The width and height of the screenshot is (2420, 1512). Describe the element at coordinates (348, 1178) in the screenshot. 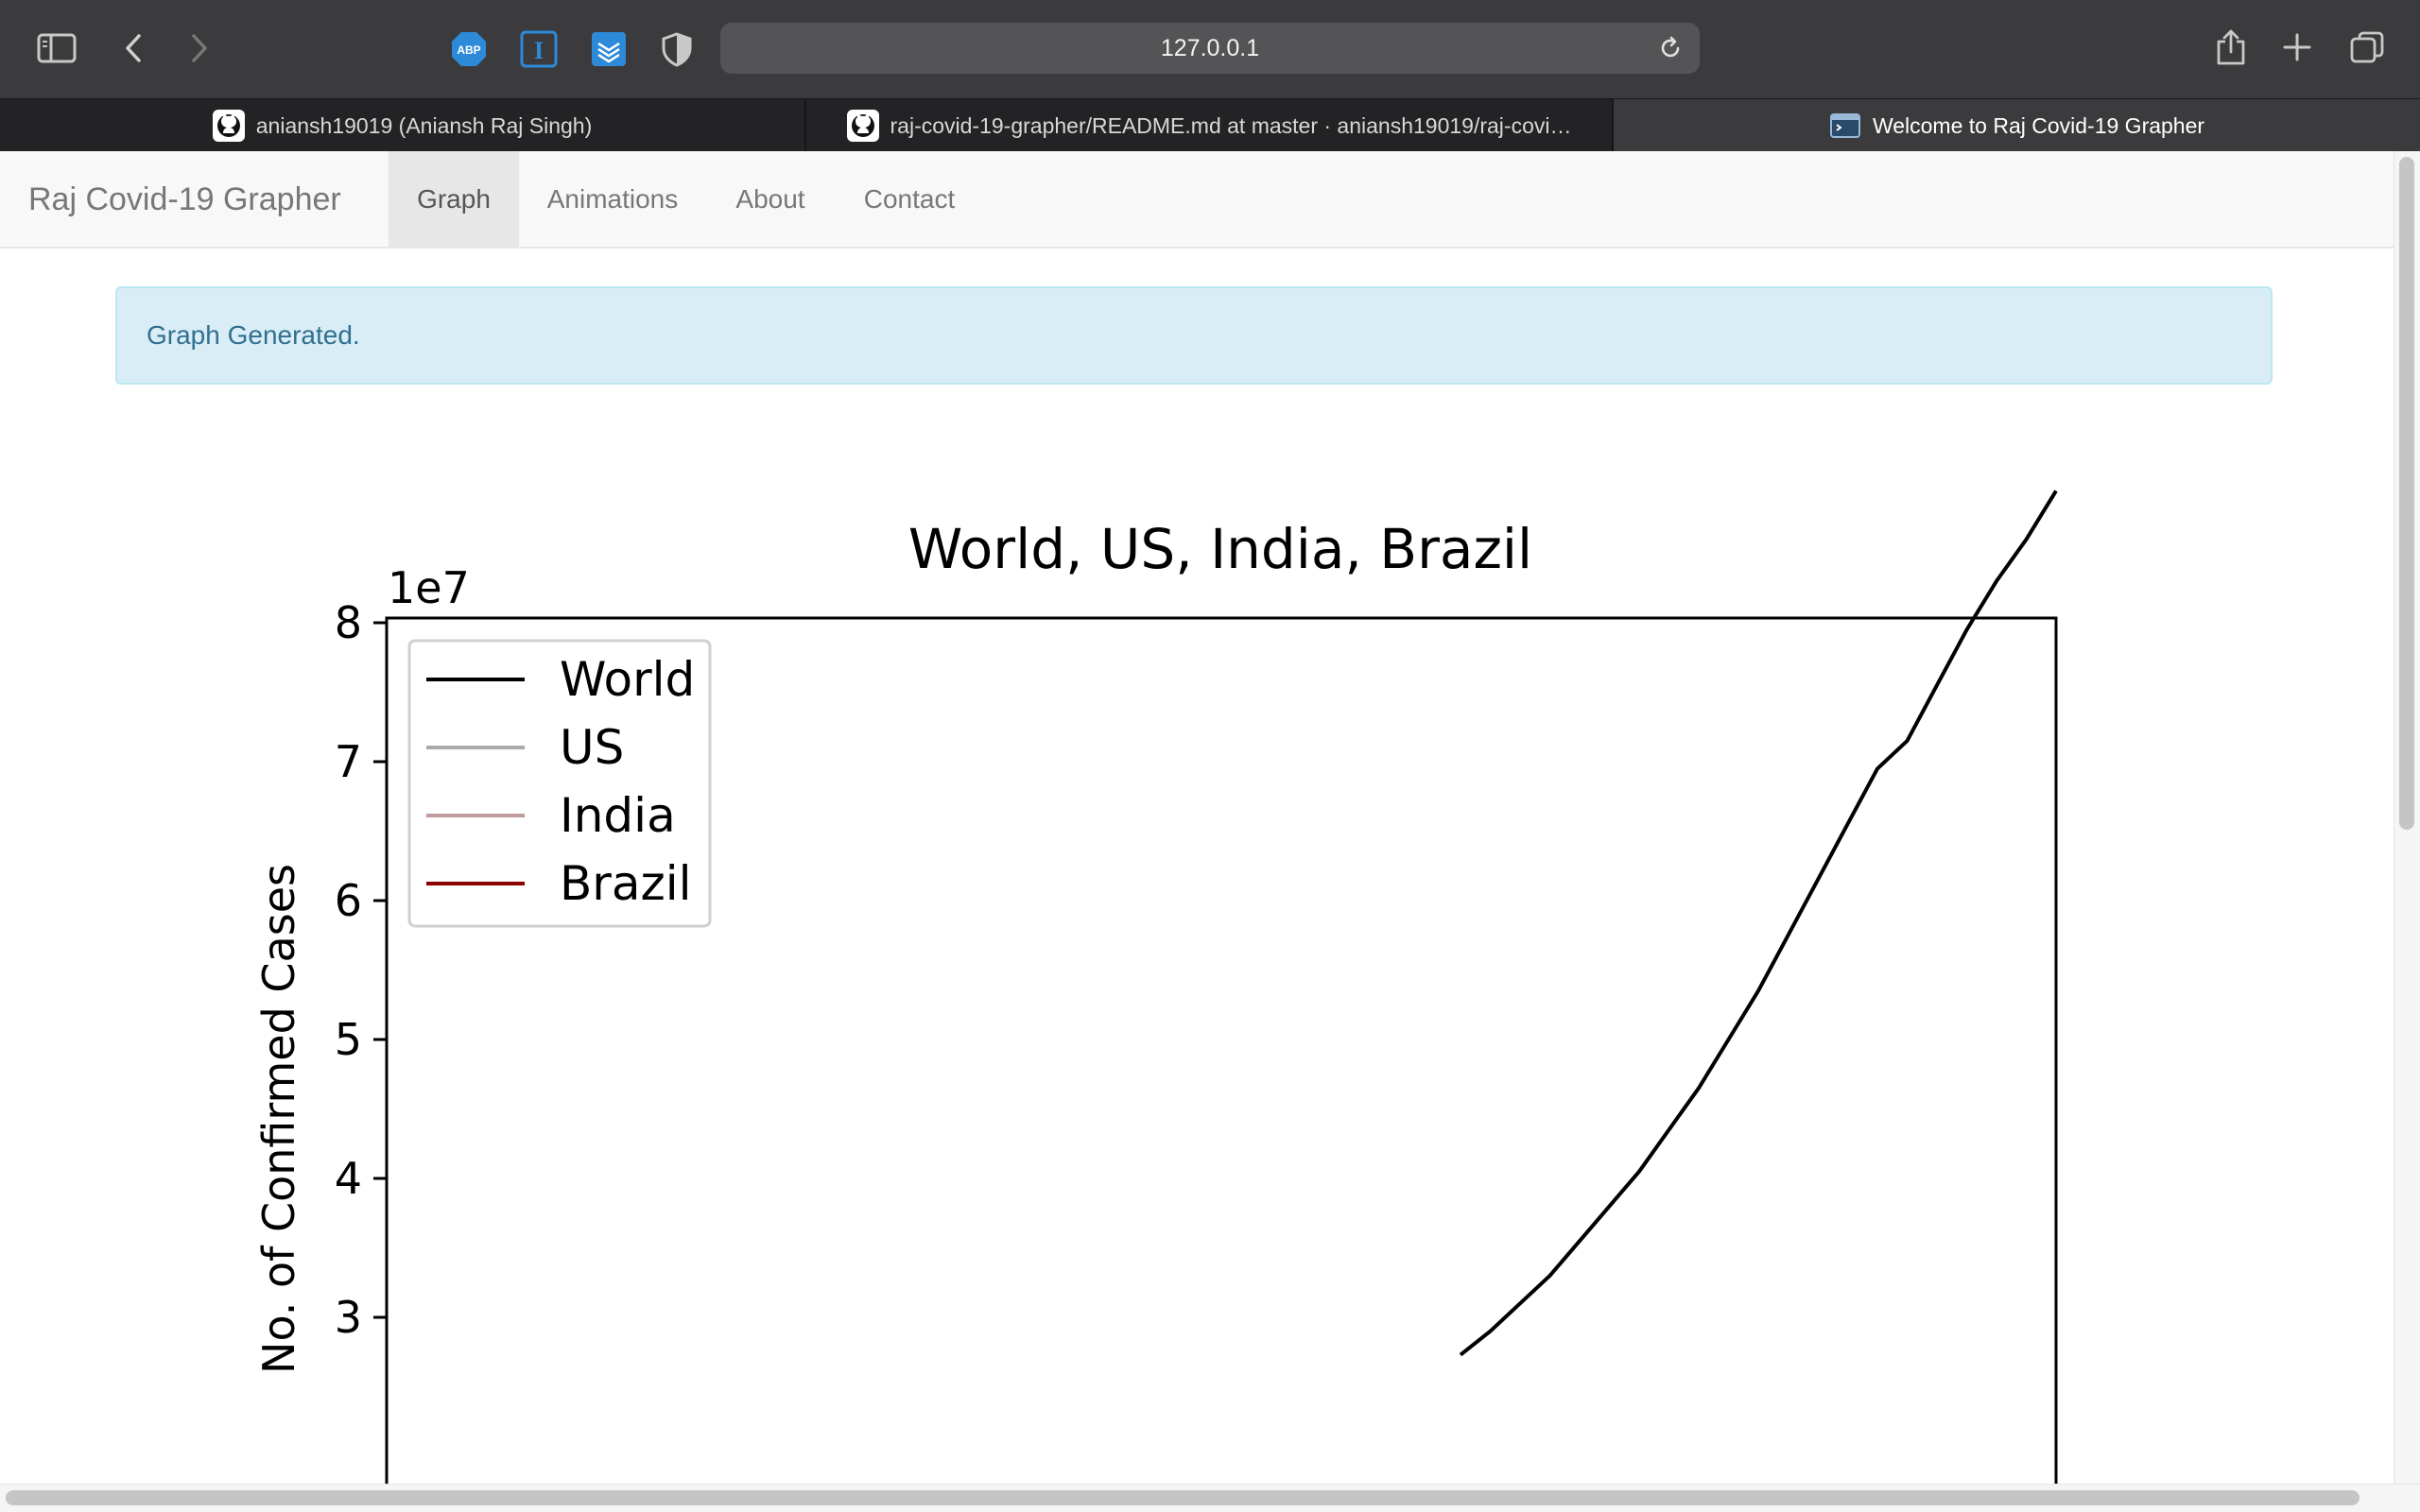

I see `y-tick-label: 4` at that location.